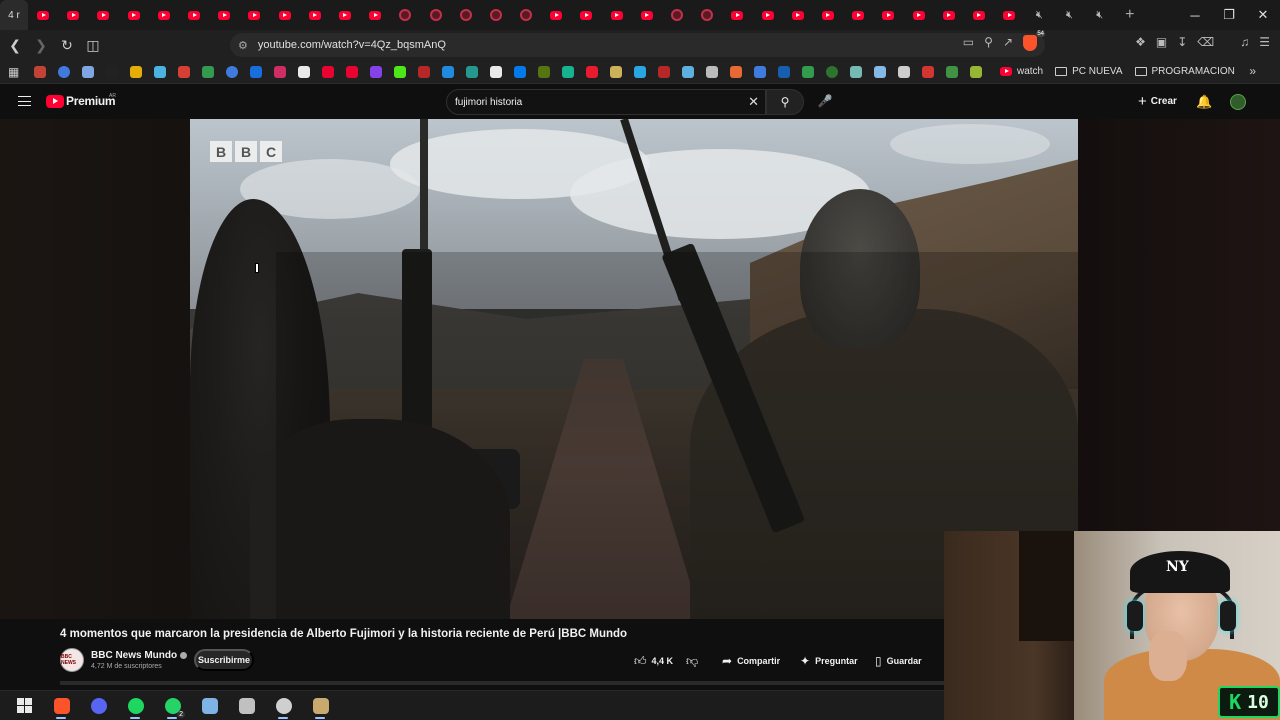  I want to click on account-avatar, so click(1238, 102).